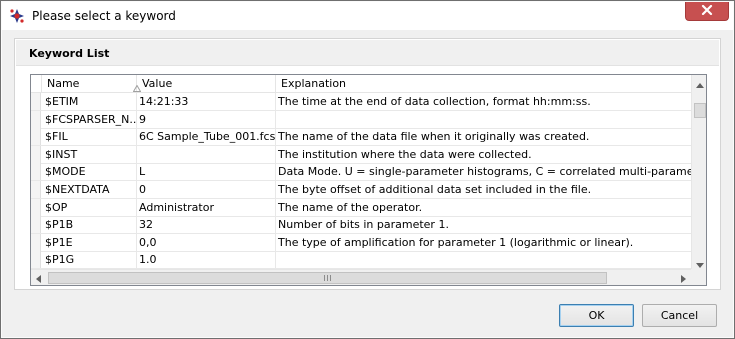 This screenshot has height=339, width=735. Describe the element at coordinates (38, 279) in the screenshot. I see `scroll-left-icon` at that location.